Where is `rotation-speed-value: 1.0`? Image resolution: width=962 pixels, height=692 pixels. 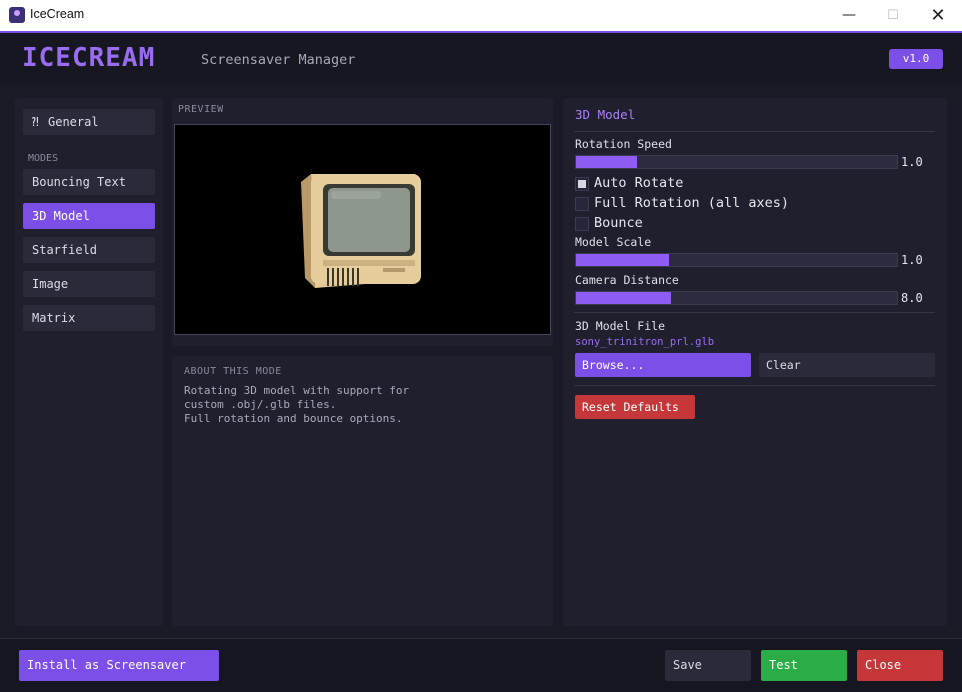 rotation-speed-value: 1.0 is located at coordinates (912, 162).